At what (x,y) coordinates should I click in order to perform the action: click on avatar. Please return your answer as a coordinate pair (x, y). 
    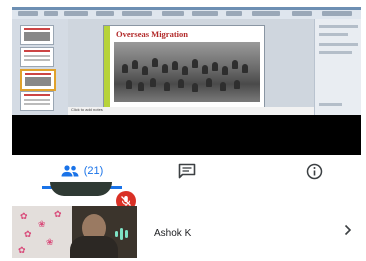
    Looking at the image, I should click on (81, 189).